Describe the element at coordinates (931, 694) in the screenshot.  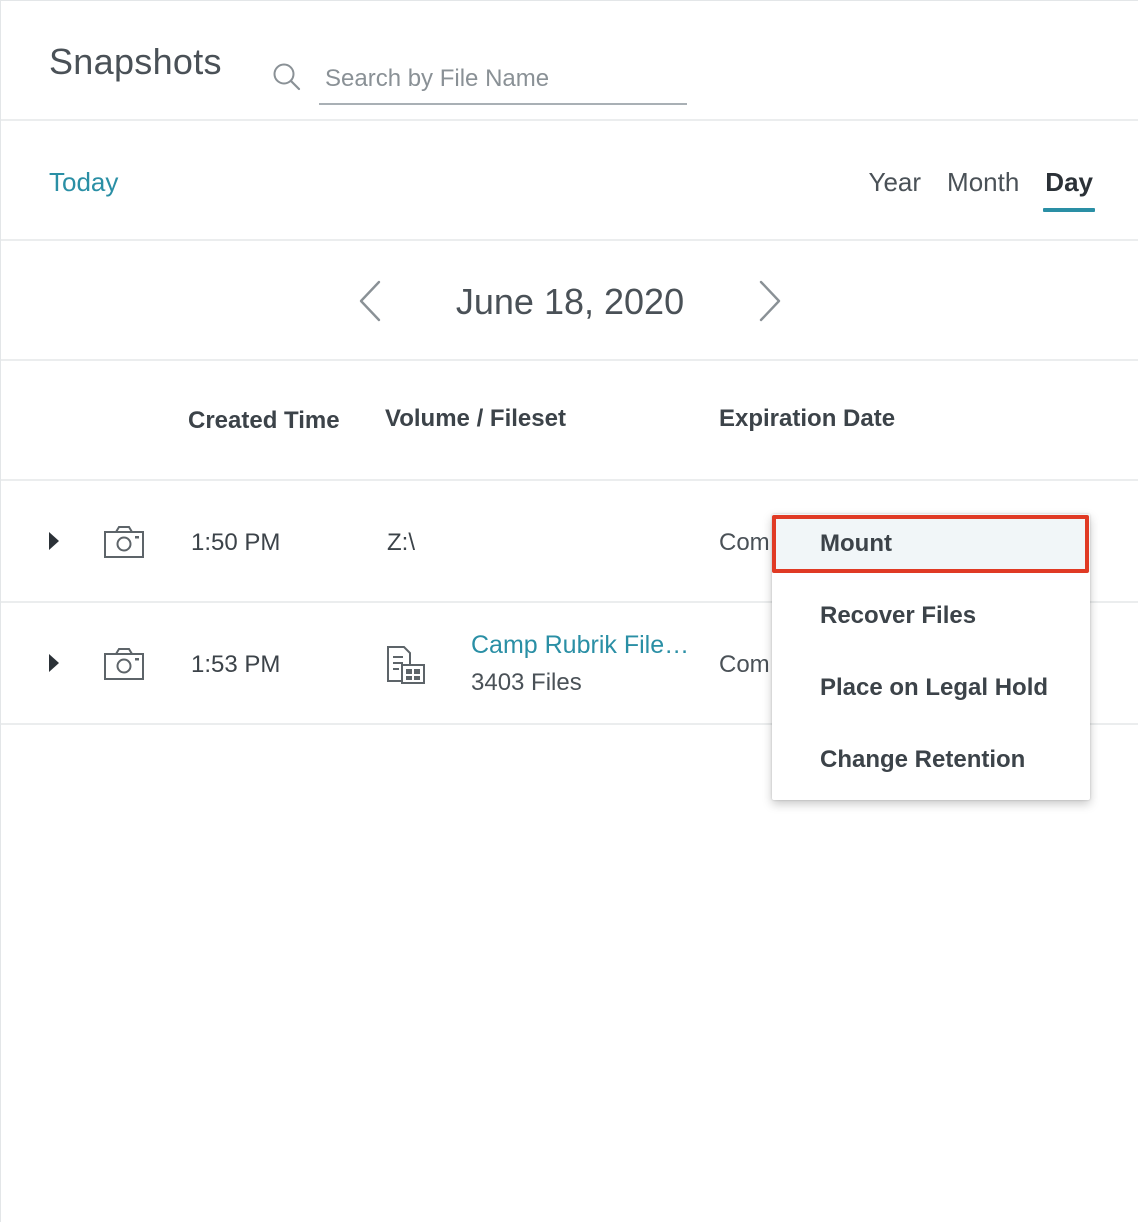
I see `menu-item-legal-hold: Place on Legal Hold` at that location.